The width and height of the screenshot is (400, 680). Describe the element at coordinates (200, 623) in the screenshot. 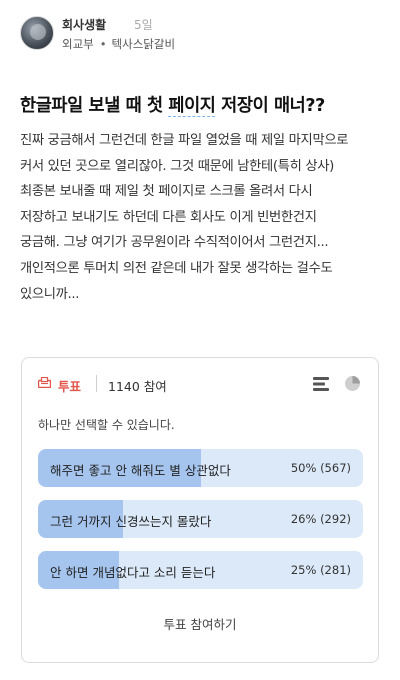

I see `participate-button: 투표 참여하기` at that location.